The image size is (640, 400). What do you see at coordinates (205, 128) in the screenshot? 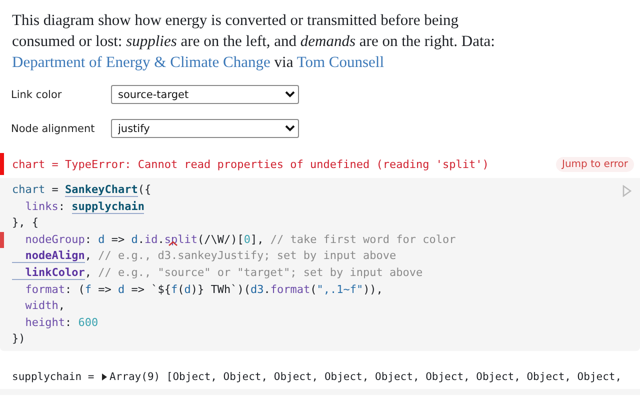
I see `select-field: justify` at bounding box center [205, 128].